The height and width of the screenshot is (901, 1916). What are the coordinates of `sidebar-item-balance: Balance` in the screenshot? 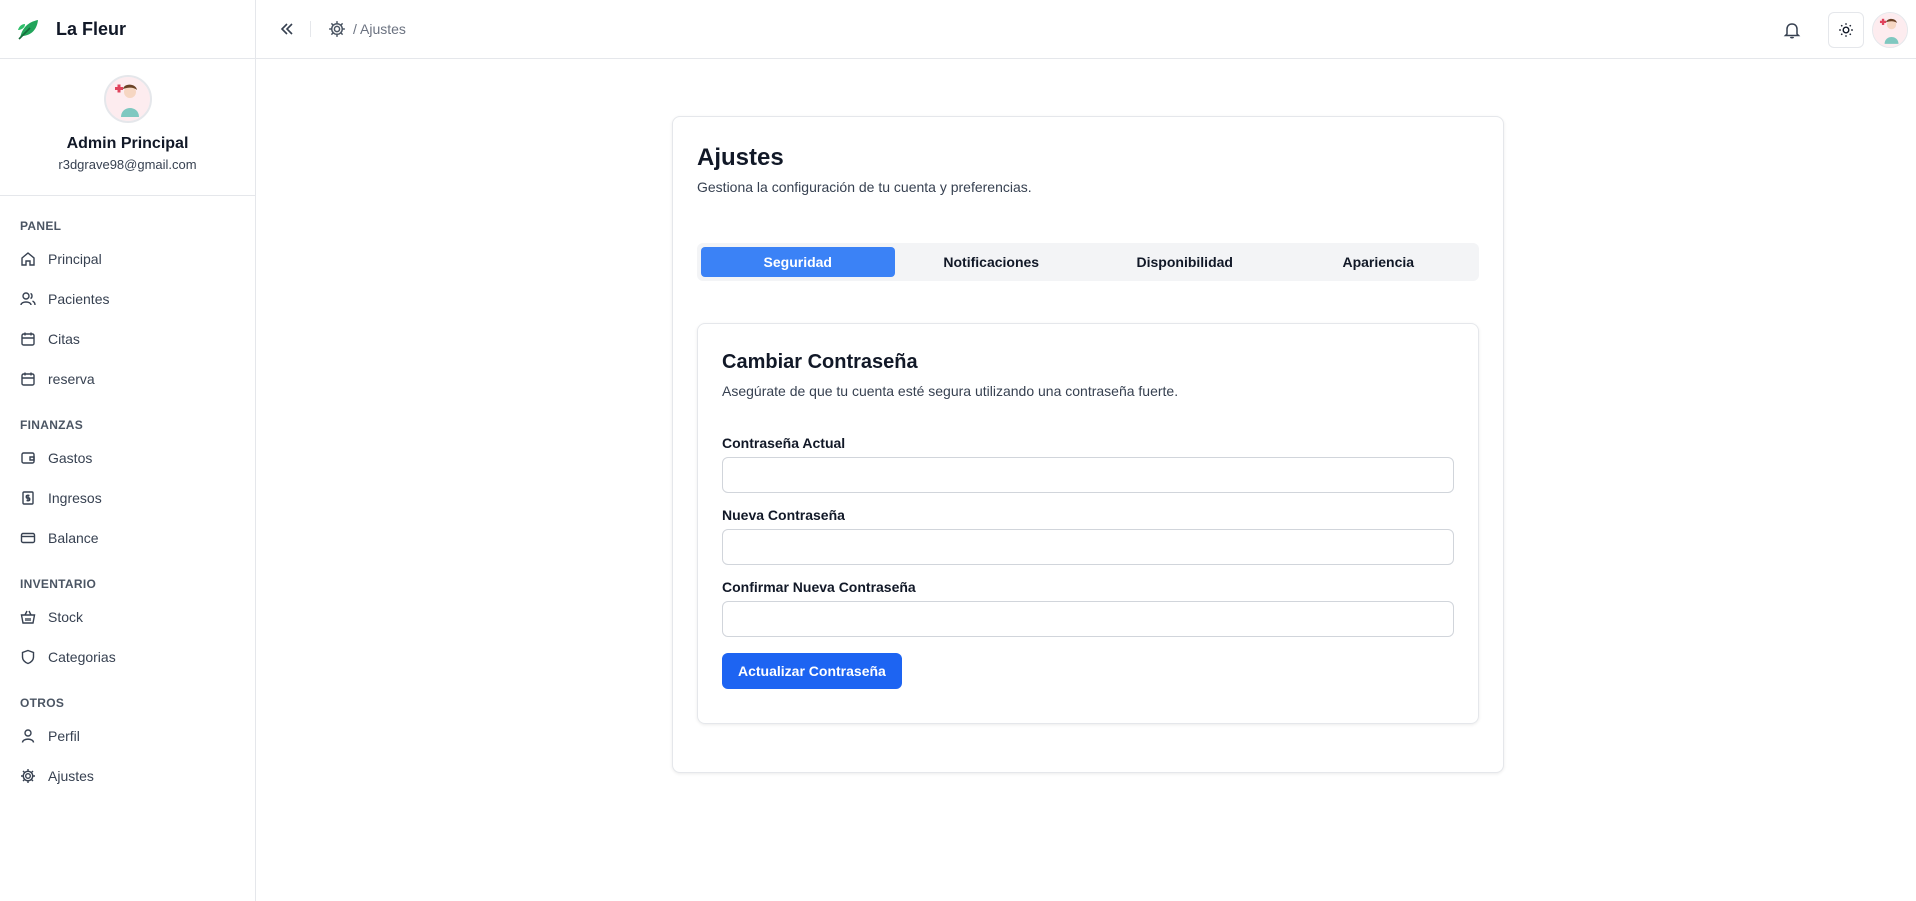 It's located at (127, 538).